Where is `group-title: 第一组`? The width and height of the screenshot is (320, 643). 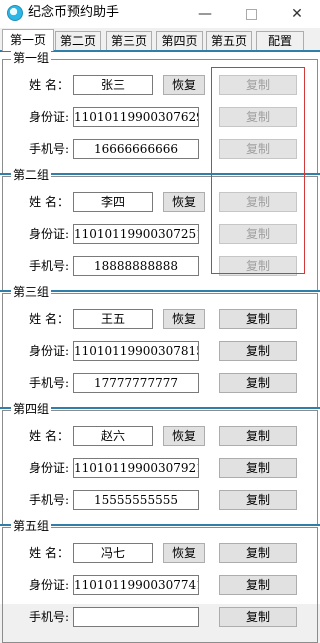
group-title: 第一组 is located at coordinates (31, 58).